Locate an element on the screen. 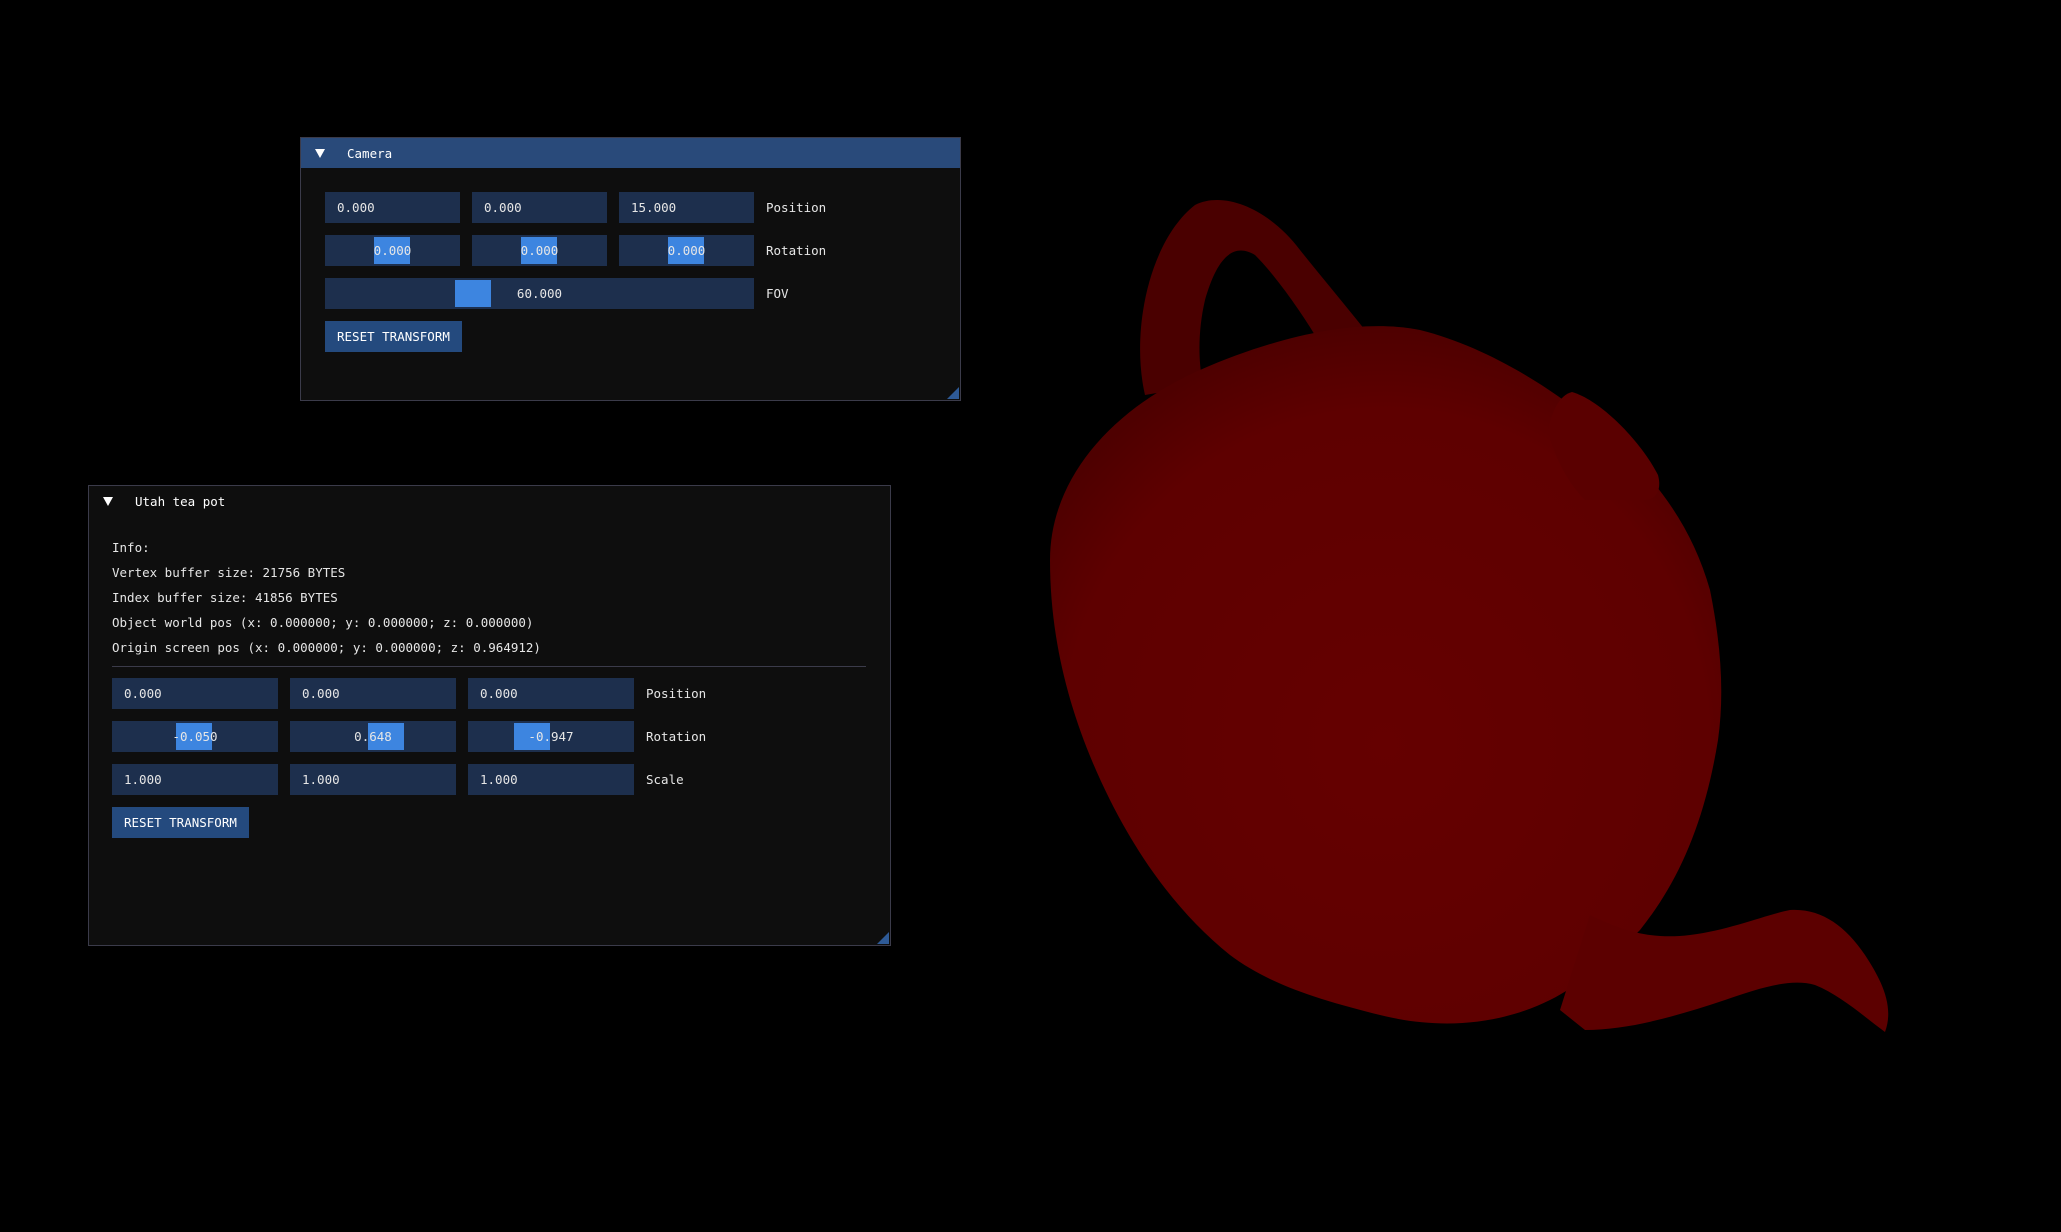 Image resolution: width=2061 pixels, height=1232 pixels. camera-rotation-x-slider: 0.000 is located at coordinates (392, 250).